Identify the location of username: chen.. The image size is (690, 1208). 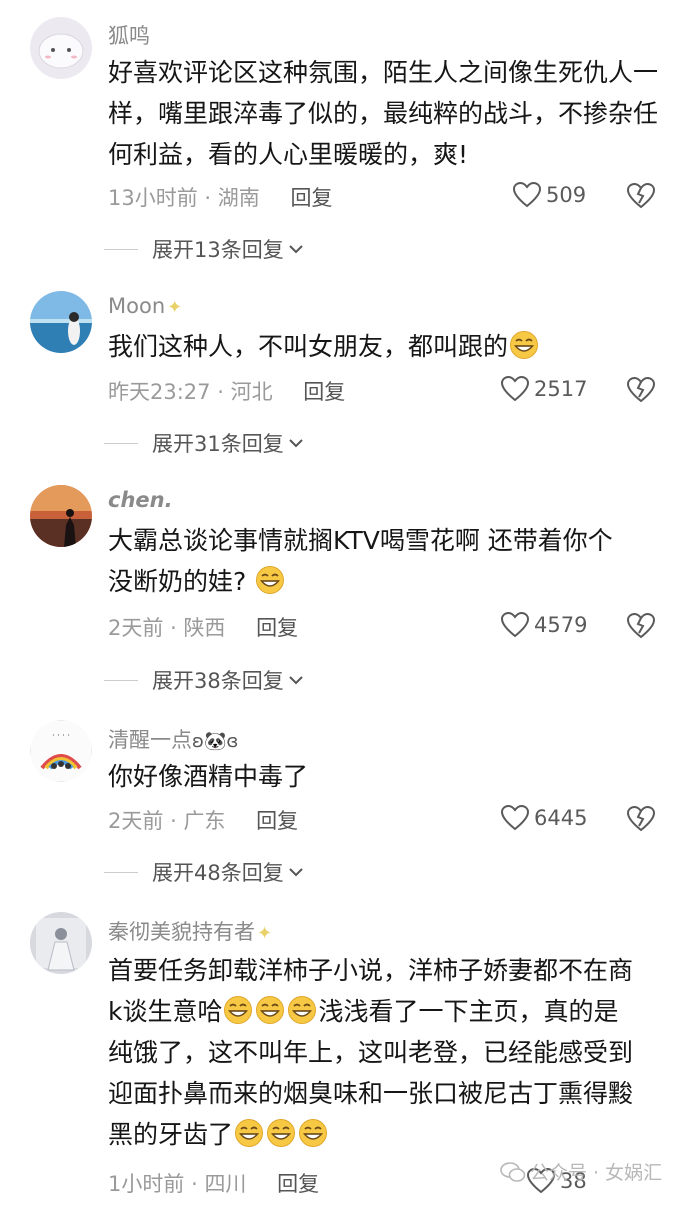
(140, 500).